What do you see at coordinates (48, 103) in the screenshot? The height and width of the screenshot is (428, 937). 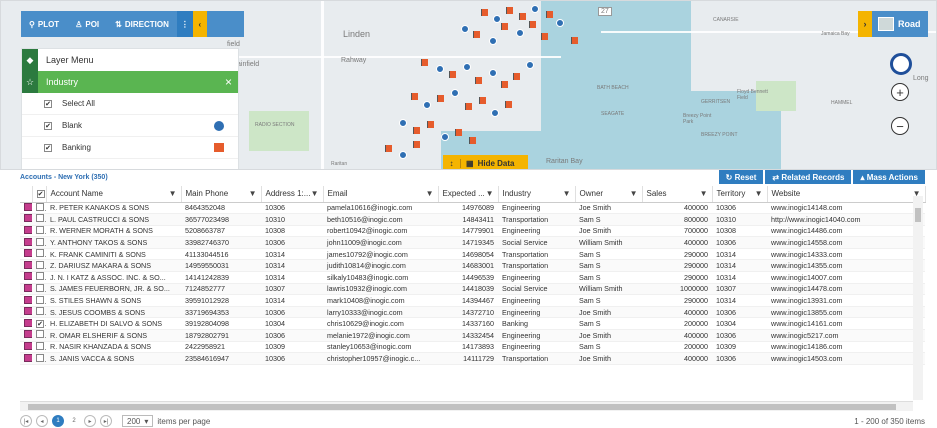 I see `select-all-checkbox: ✔` at bounding box center [48, 103].